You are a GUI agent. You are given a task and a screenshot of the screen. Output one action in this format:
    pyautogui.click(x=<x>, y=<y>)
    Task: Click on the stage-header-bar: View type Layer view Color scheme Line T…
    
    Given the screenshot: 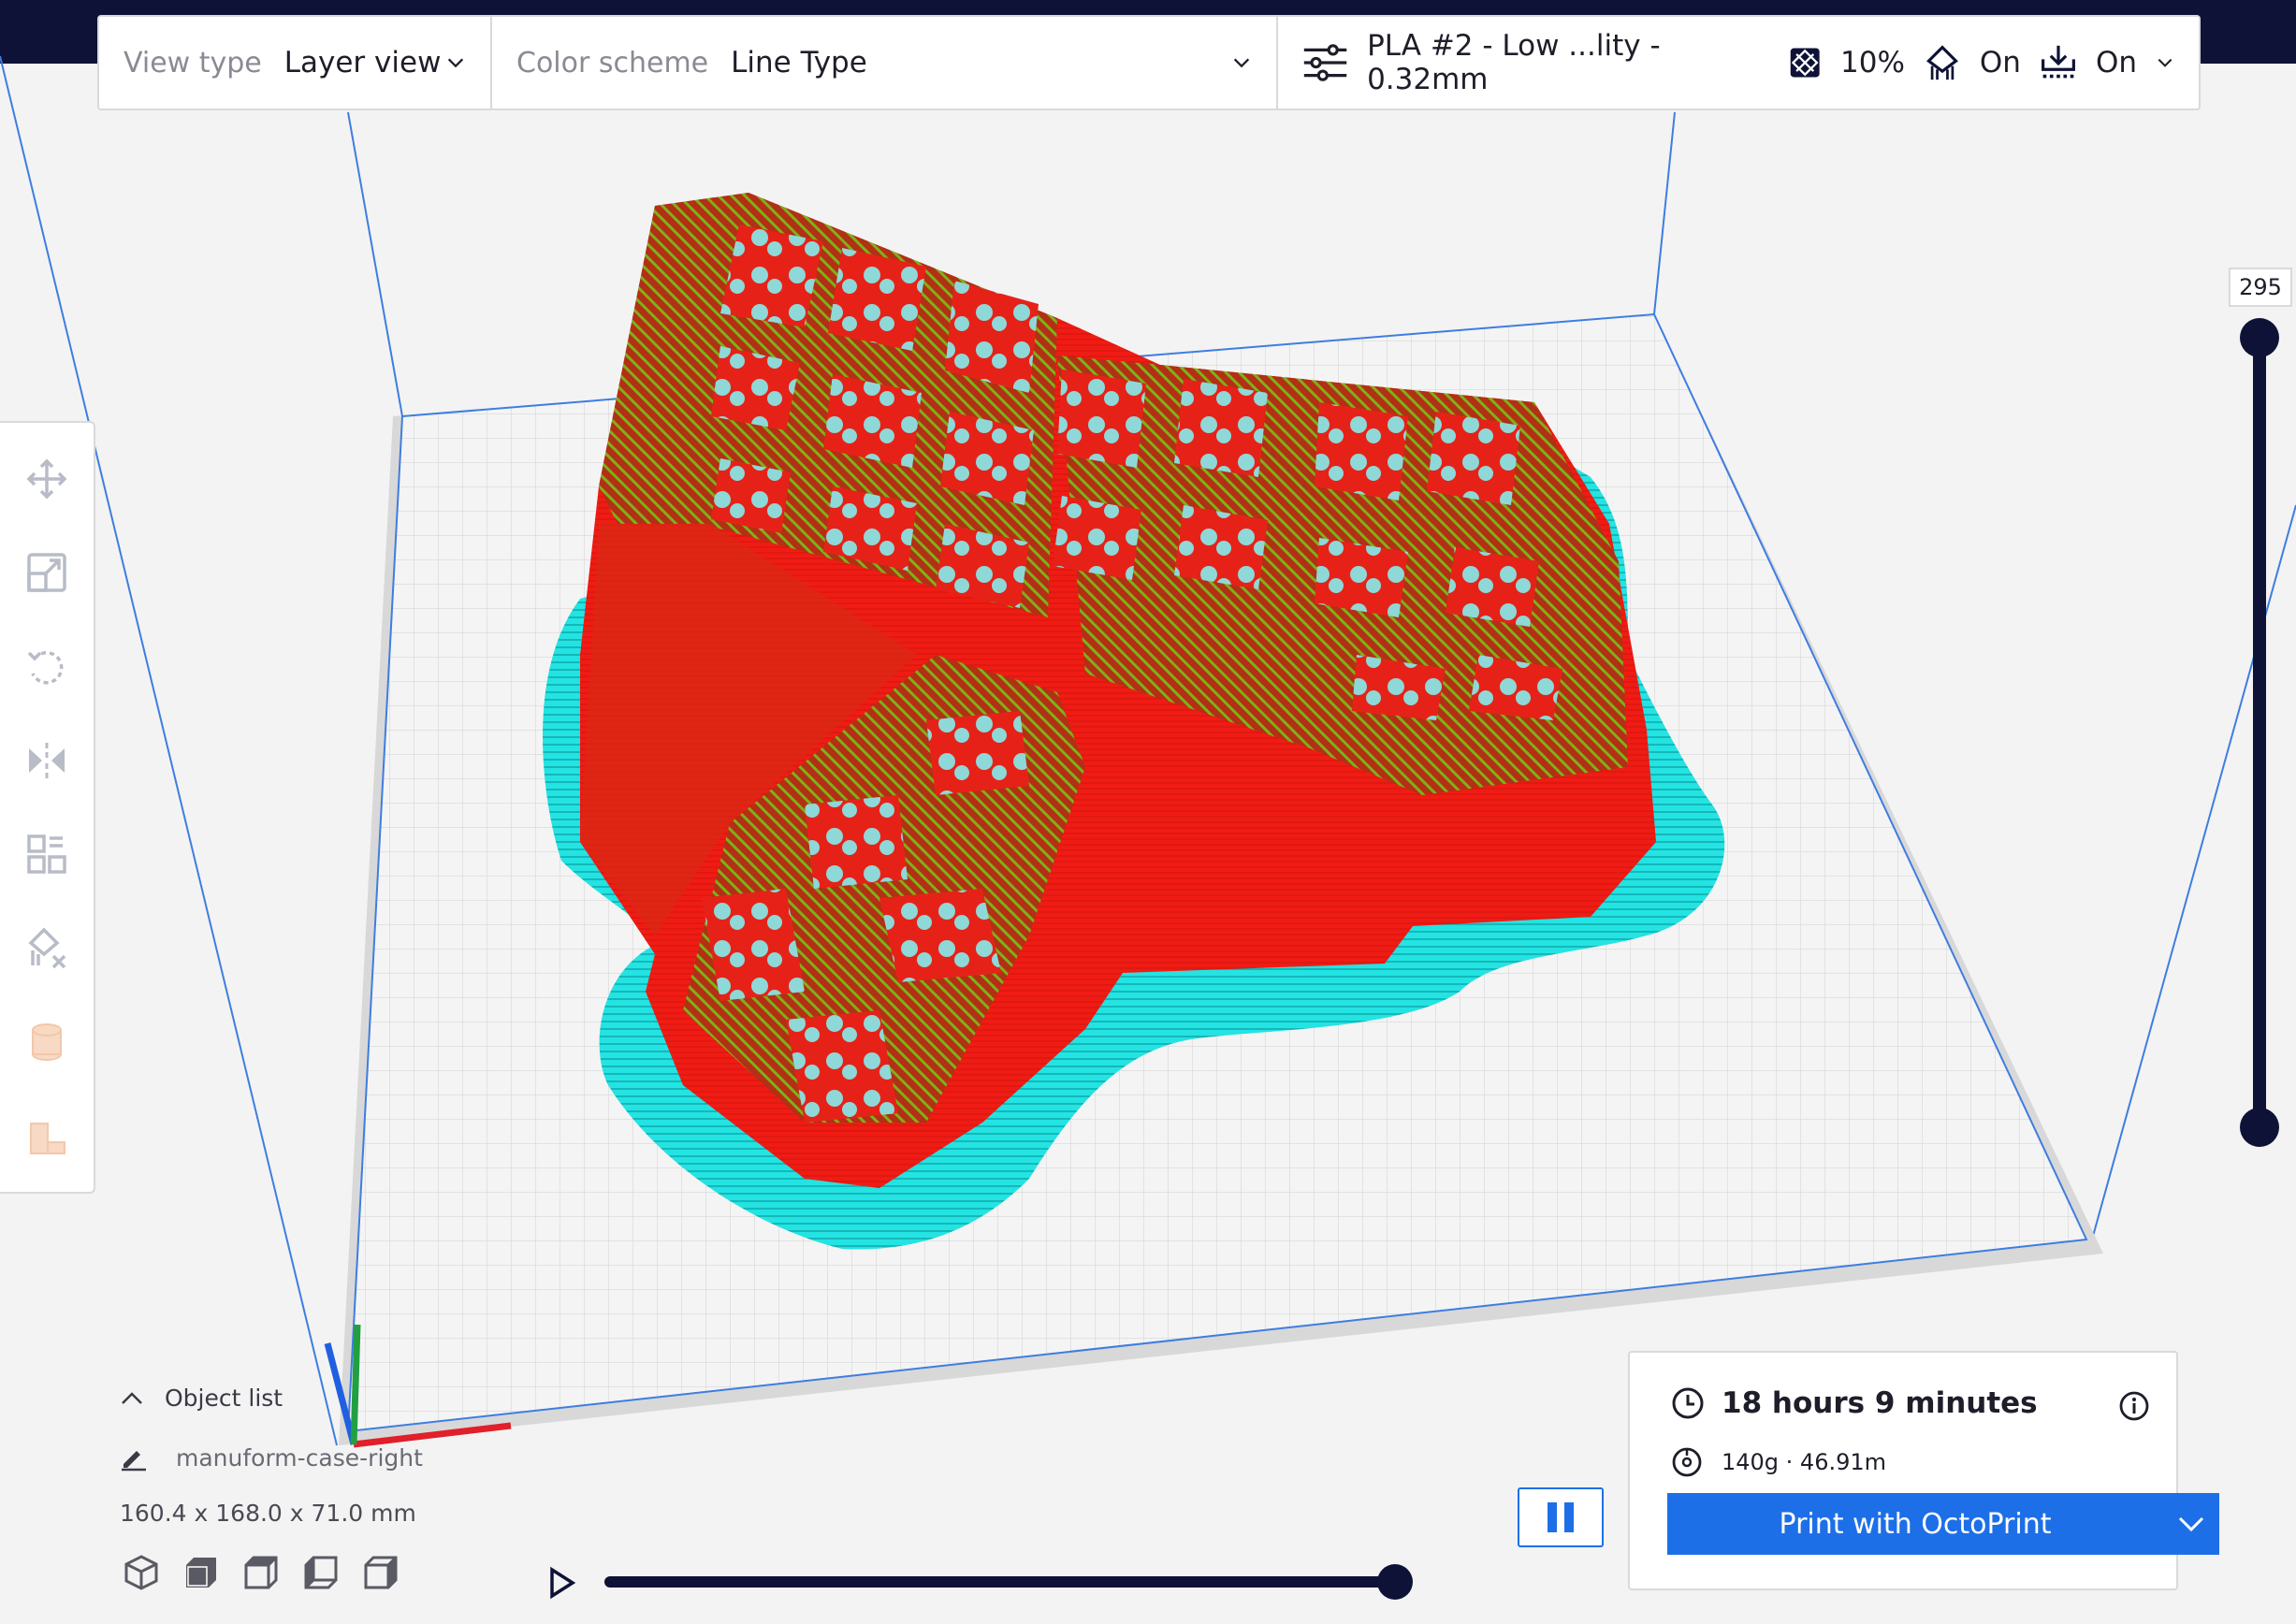 What is the action you would take?
    pyautogui.click(x=1149, y=62)
    